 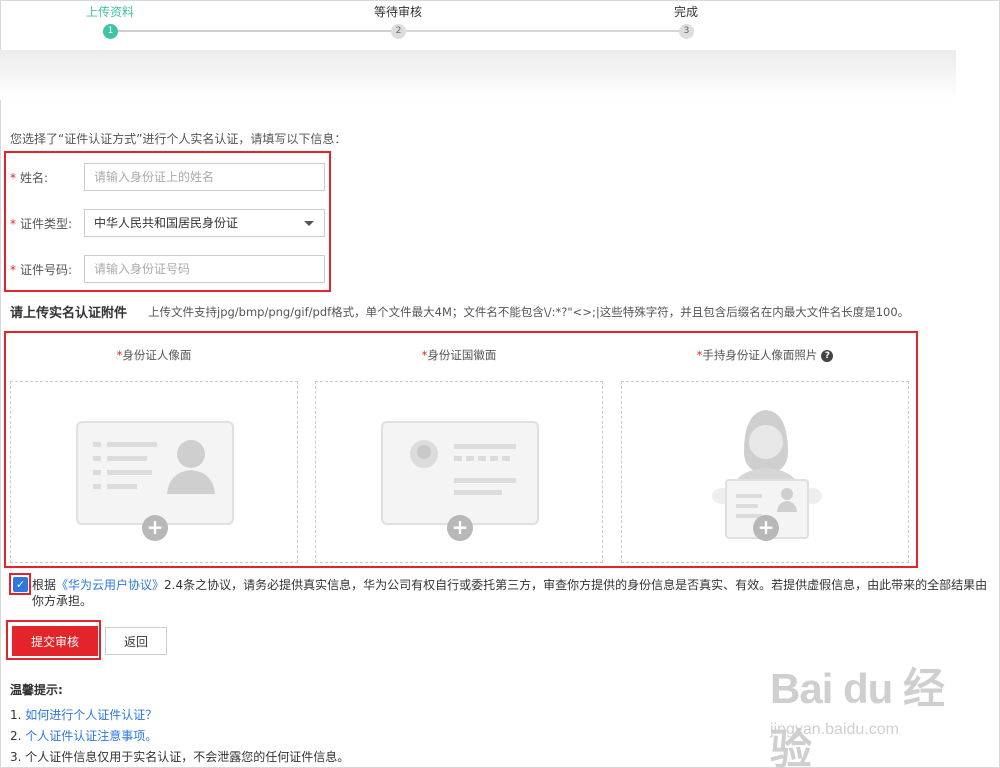 What do you see at coordinates (166, 223) in the screenshot?
I see `idtype-value: 中华人民共和国居民身份证` at bounding box center [166, 223].